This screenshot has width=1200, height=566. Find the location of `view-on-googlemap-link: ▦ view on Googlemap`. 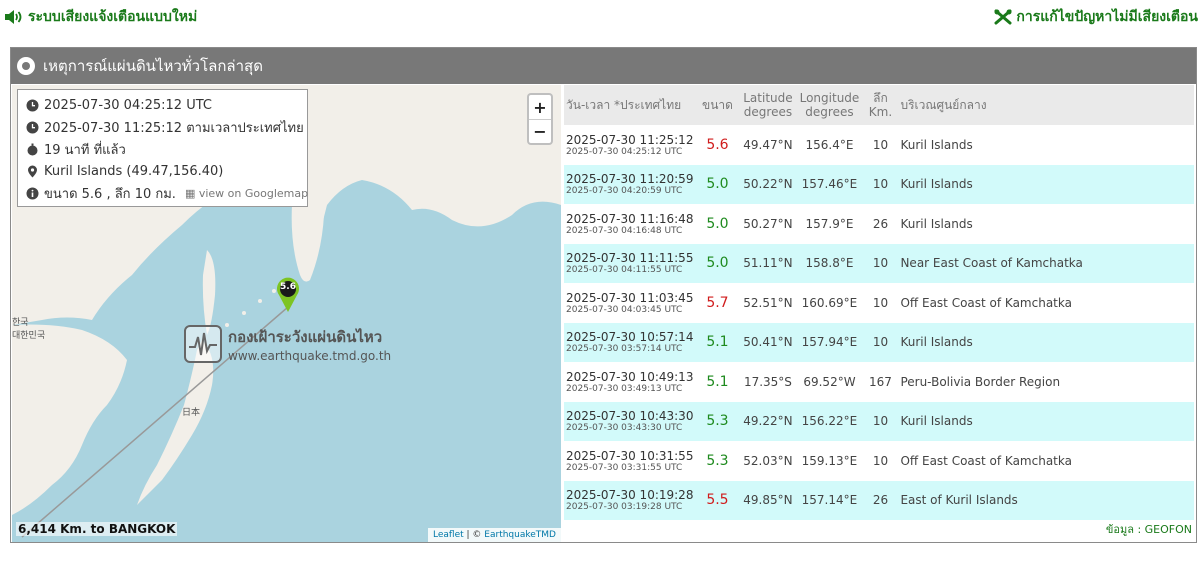

view-on-googlemap-link: ▦ view on Googlemap is located at coordinates (246, 193).